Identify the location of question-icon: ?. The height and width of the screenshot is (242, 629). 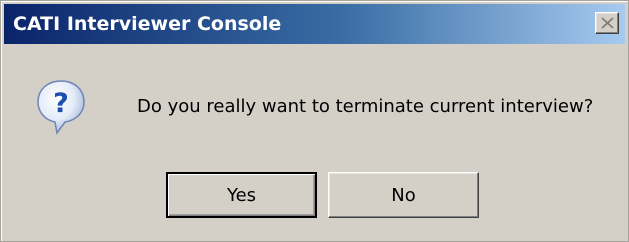
(61, 107).